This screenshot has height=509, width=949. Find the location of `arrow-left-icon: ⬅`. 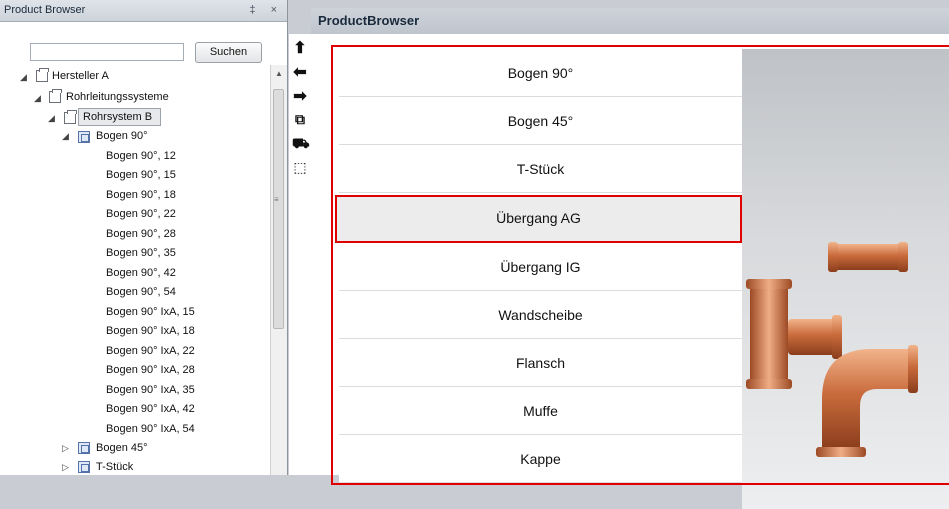

arrow-left-icon: ⬅ is located at coordinates (300, 73).